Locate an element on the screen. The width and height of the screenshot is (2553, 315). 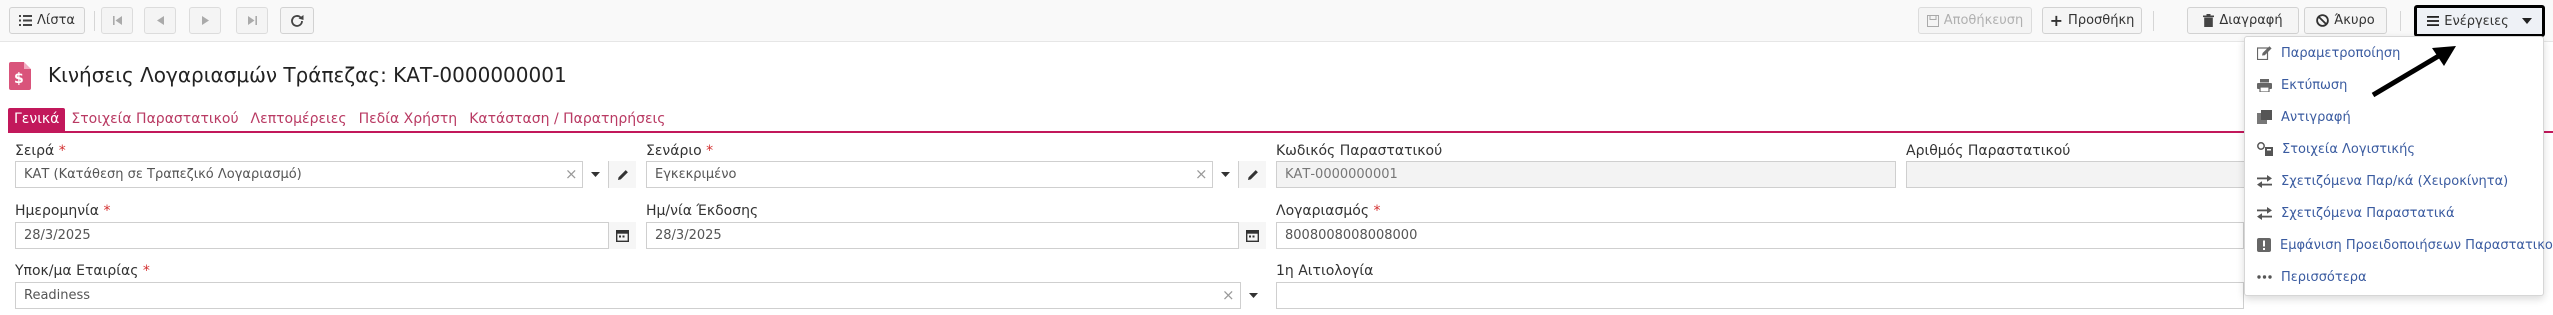
issue-date-value: 28/3/2025 is located at coordinates (688, 235).